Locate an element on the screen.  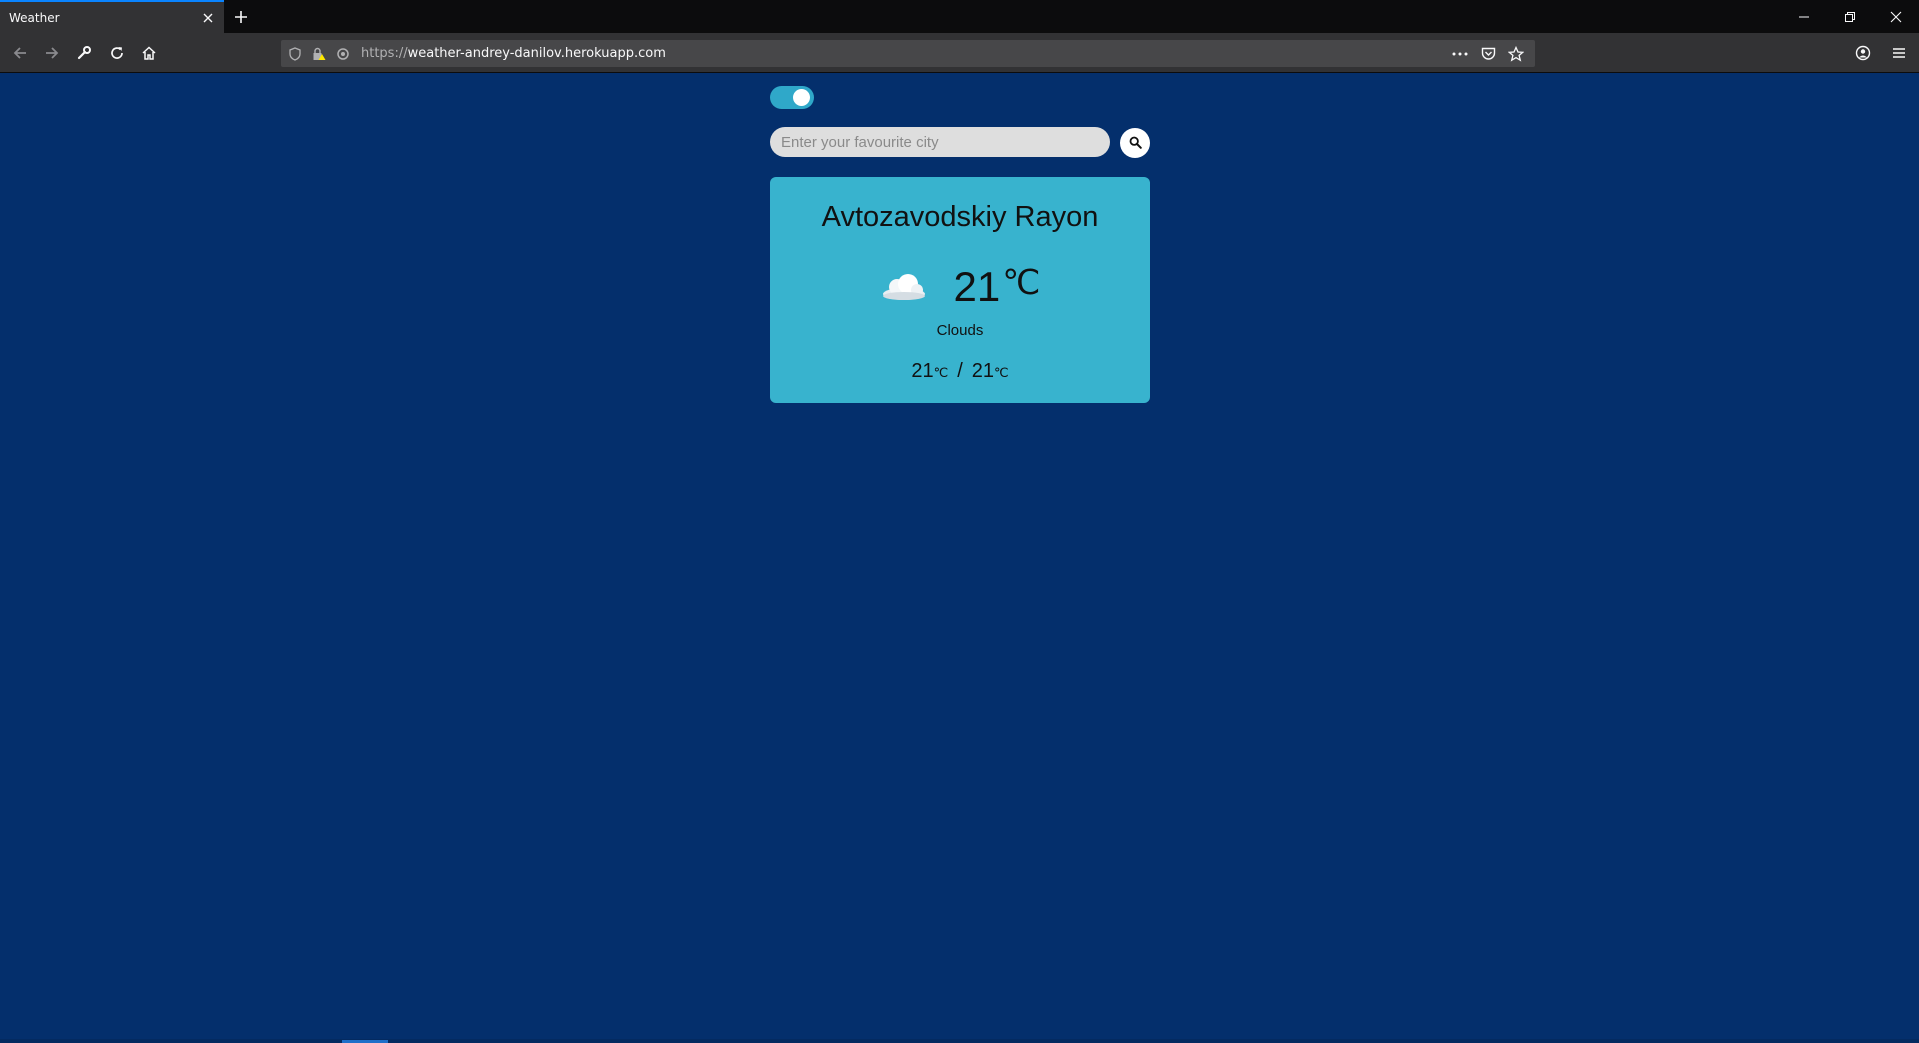
current-weather: 21 ℃ is located at coordinates (960, 287).